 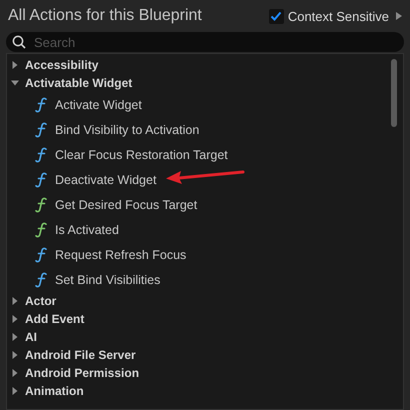 What do you see at coordinates (205, 391) in the screenshot?
I see `category-item: Animation` at bounding box center [205, 391].